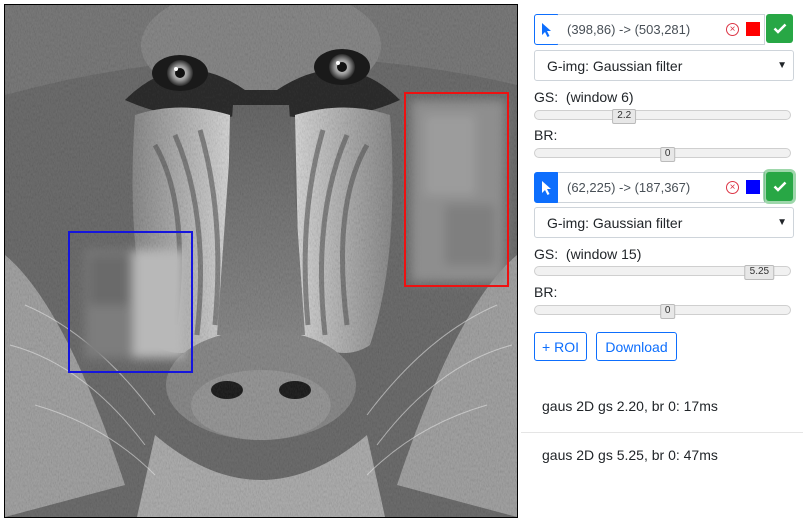 The width and height of the screenshot is (803, 521). I want to click on gs-slider-thumb: 2.2, so click(624, 116).